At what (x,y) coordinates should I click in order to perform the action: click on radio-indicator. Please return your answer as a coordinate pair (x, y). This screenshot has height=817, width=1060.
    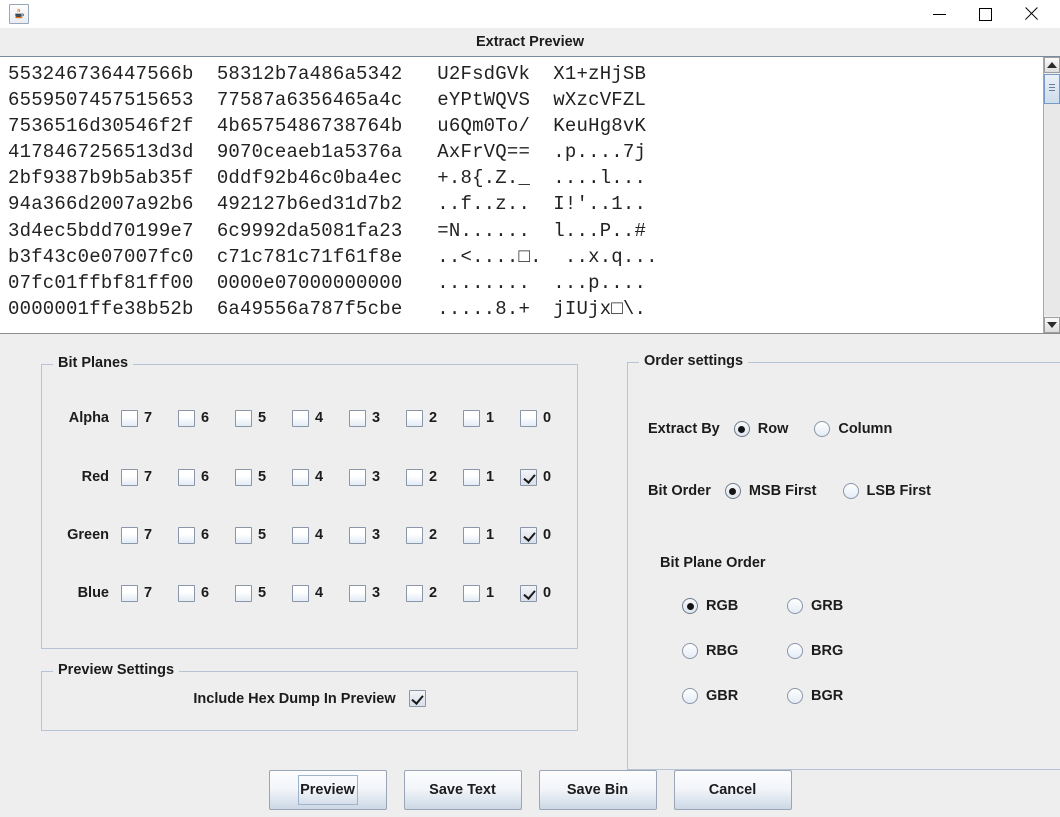
    Looking at the image, I should click on (822, 429).